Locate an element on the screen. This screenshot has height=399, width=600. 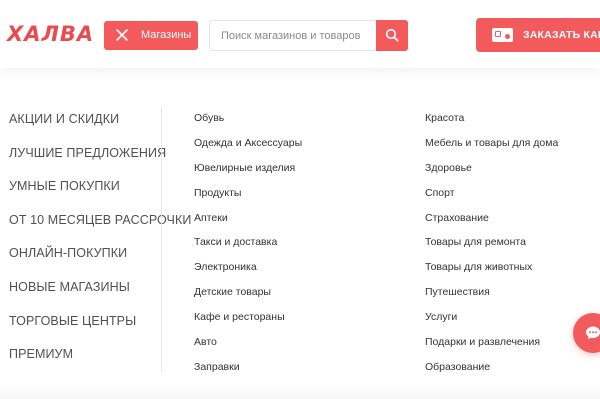
left-menu-item-best-offers: ЛУЧШИЕ ПРЕДЛОЖЕНИЯ is located at coordinates (87, 159).